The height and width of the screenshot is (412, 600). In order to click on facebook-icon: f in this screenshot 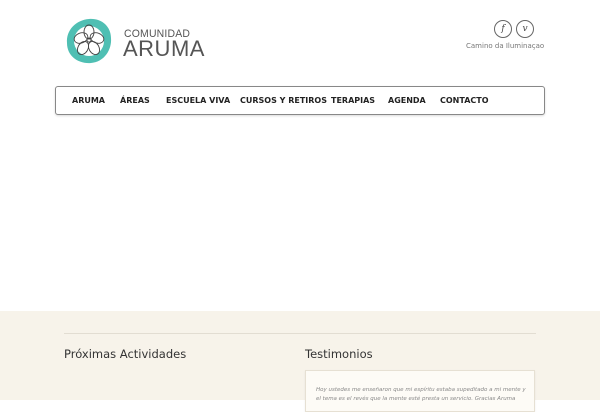, I will do `click(503, 29)`.